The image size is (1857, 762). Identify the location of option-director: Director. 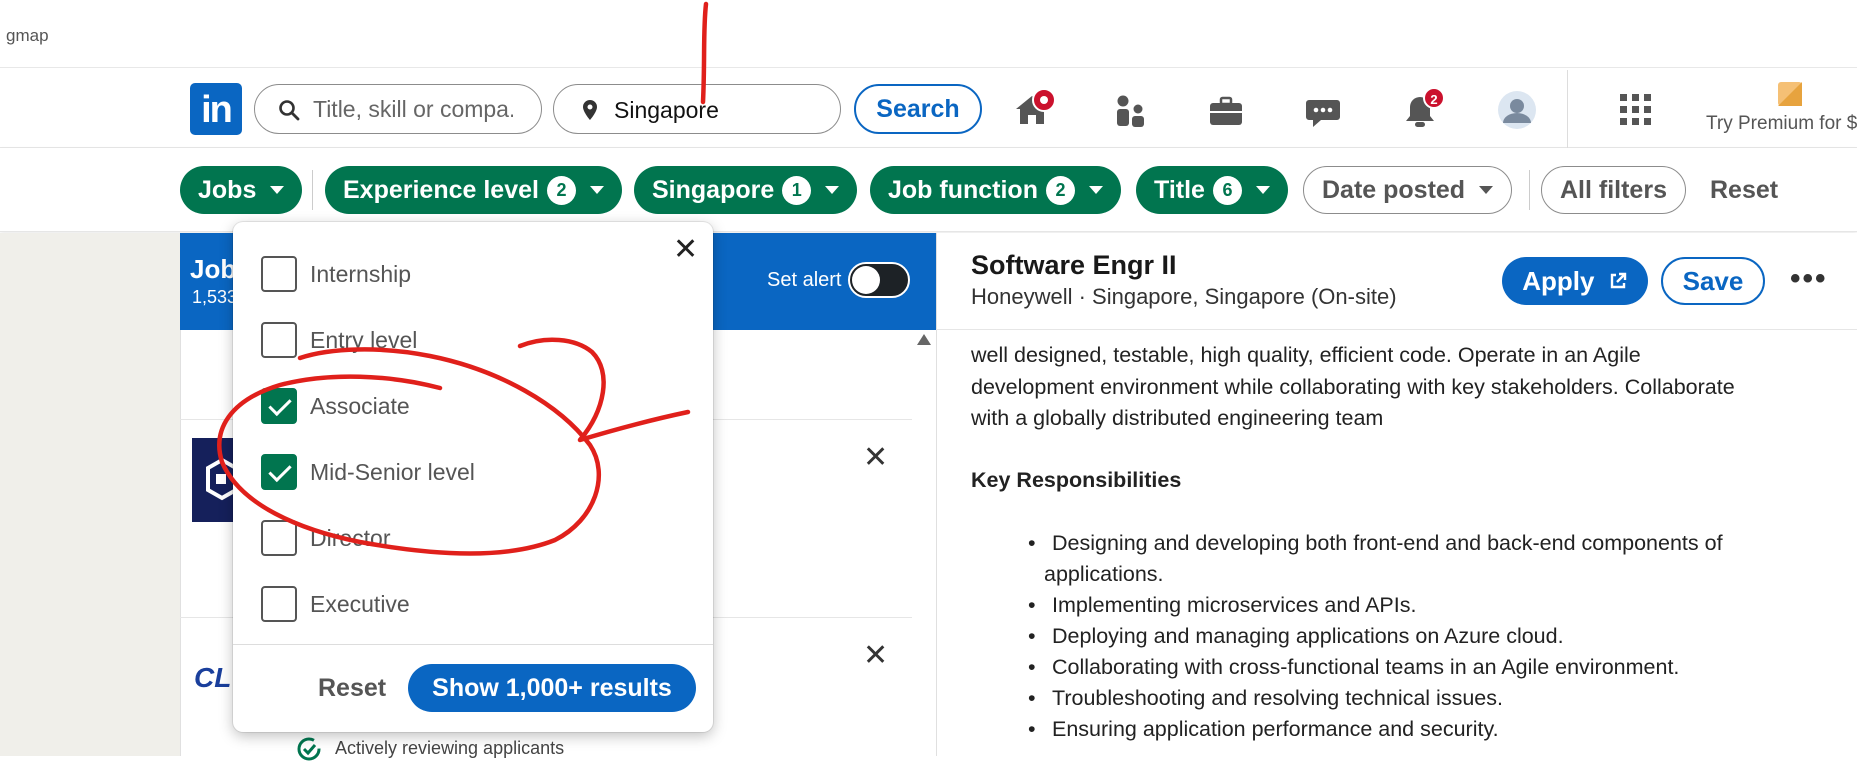
(326, 538).